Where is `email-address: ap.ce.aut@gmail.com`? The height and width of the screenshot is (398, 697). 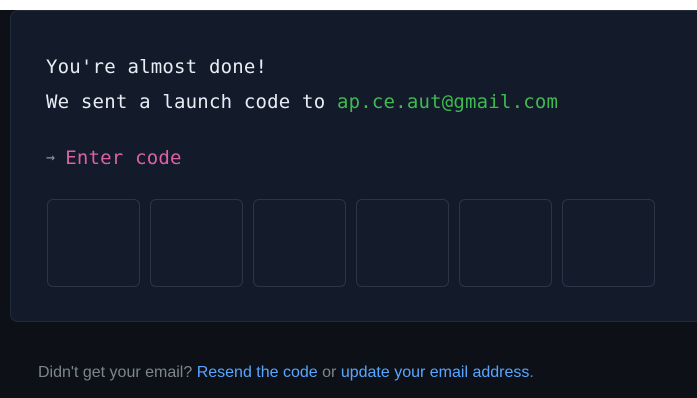 email-address: ap.ce.aut@gmail.com is located at coordinates (447, 102).